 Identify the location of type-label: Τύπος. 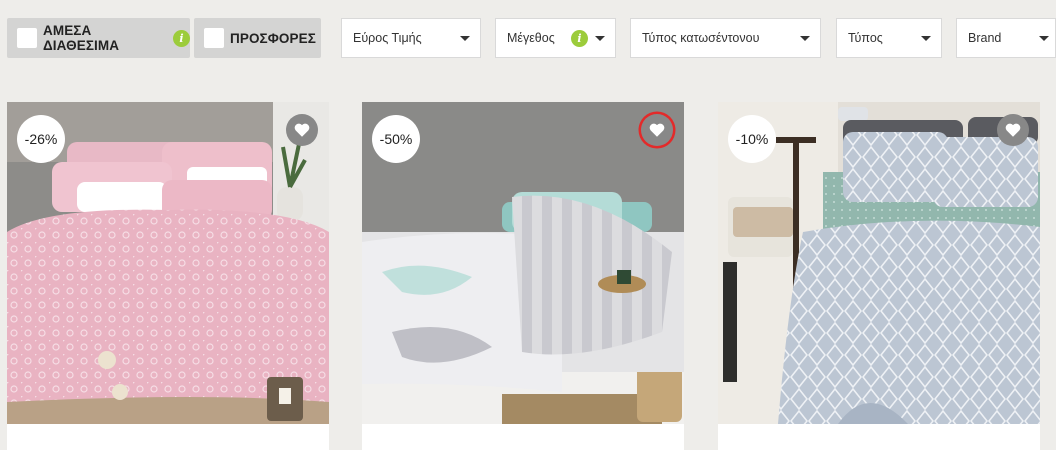
(865, 38).